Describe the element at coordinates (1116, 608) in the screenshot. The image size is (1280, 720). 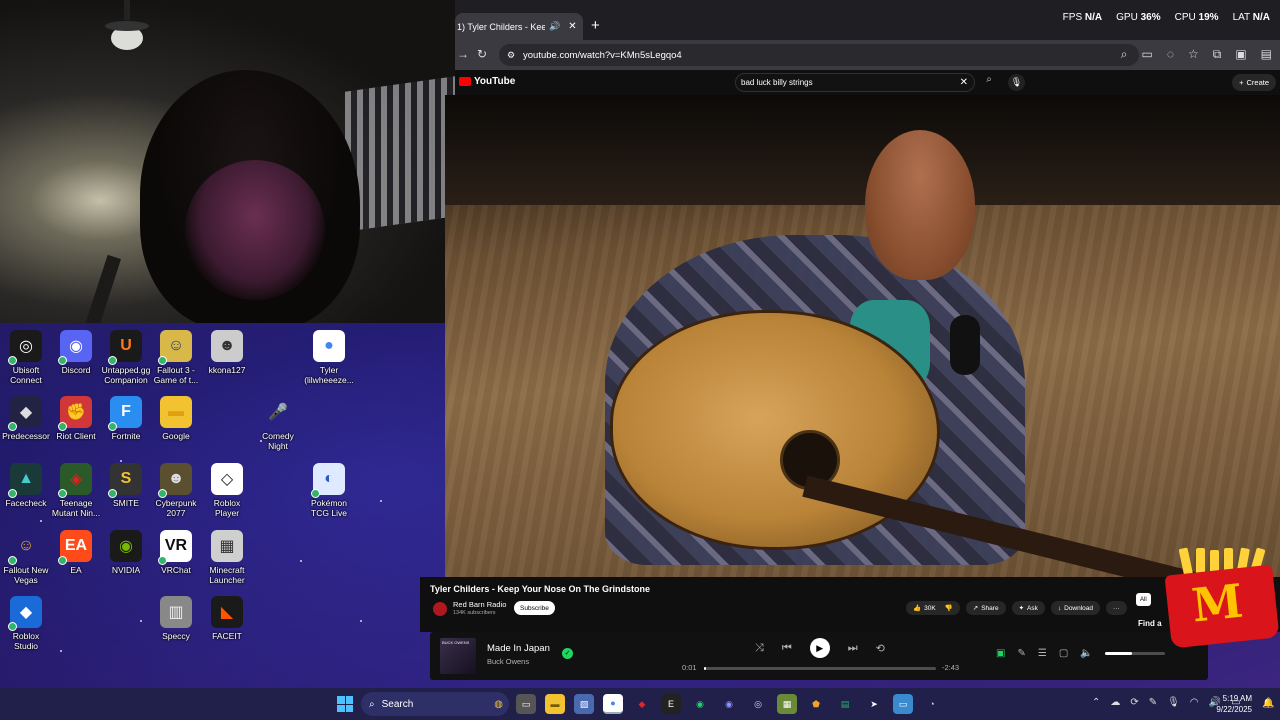
I see `more-actions-button: ···` at that location.